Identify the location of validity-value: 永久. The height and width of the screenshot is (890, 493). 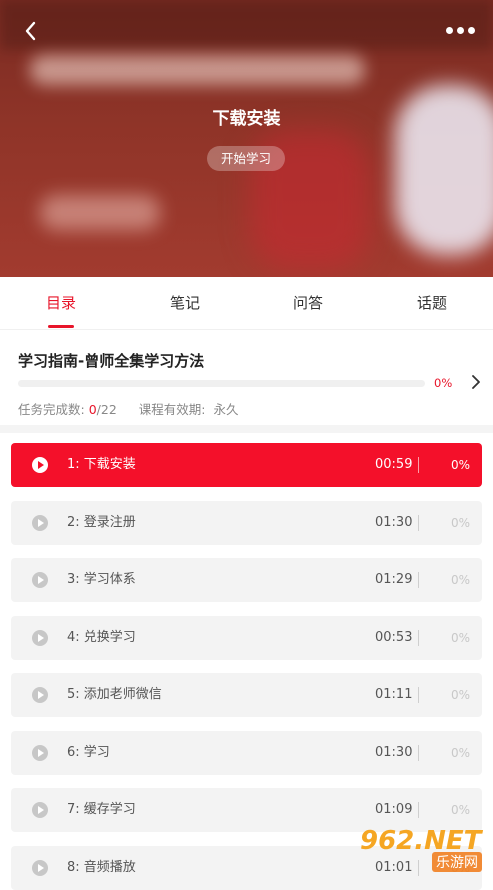
(226, 409).